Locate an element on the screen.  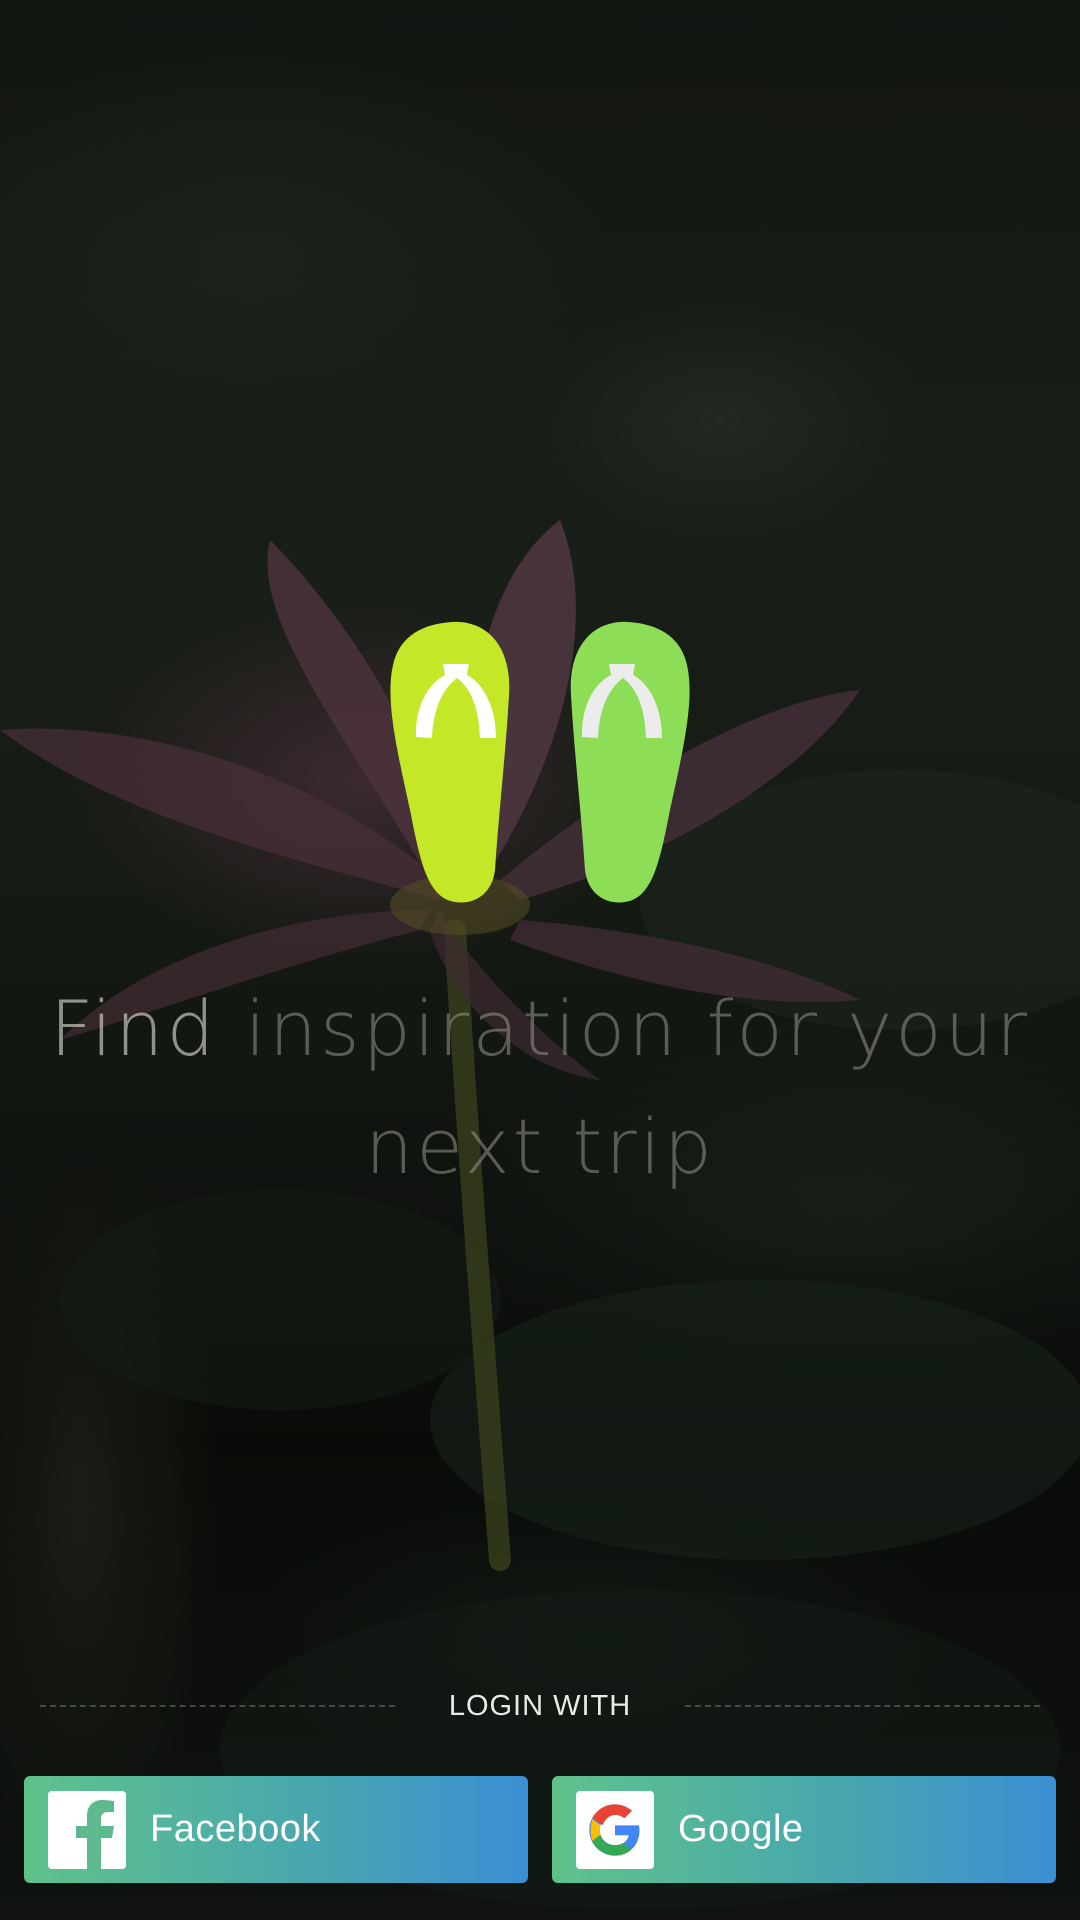
right-flip-flop-icon is located at coordinates (630, 762).